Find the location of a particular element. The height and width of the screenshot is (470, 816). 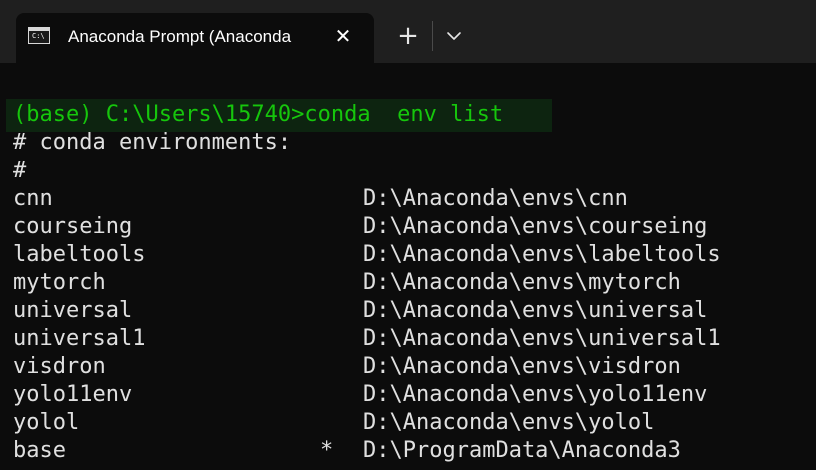

hash-line: # is located at coordinates (20, 170).